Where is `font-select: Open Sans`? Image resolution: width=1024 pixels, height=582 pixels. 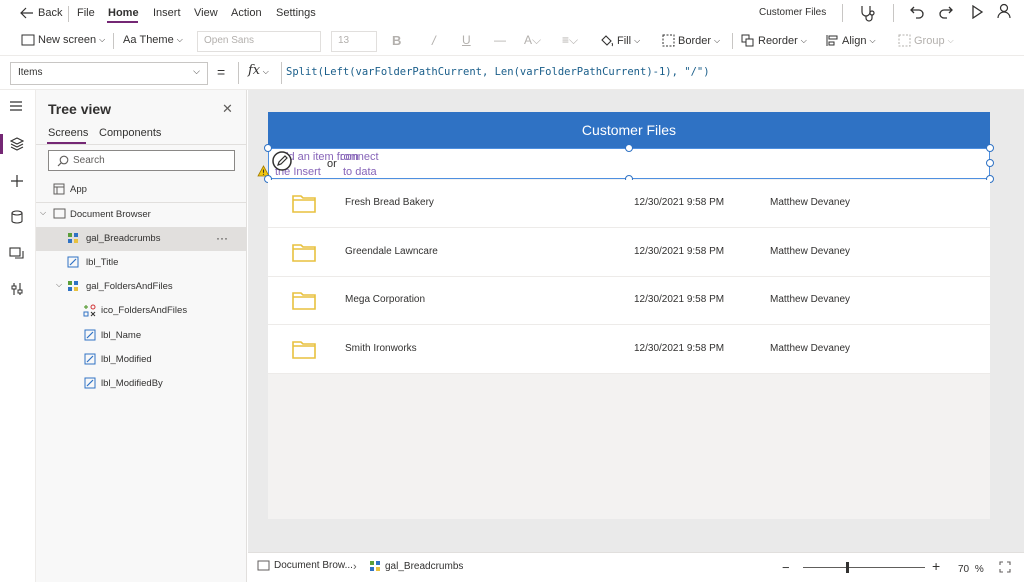
font-select: Open Sans is located at coordinates (259, 41).